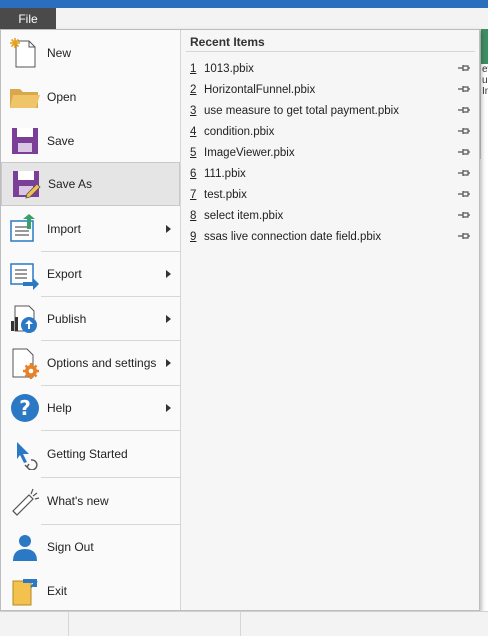 The image size is (488, 636). What do you see at coordinates (193, 89) in the screenshot?
I see `recent-item-number: 2` at bounding box center [193, 89].